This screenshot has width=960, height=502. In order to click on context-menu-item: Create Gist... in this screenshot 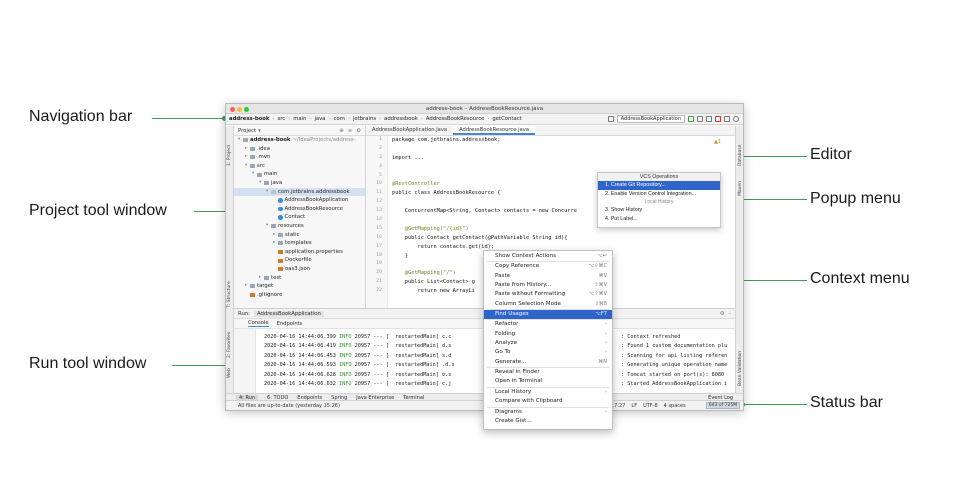, I will do `click(548, 421)`.